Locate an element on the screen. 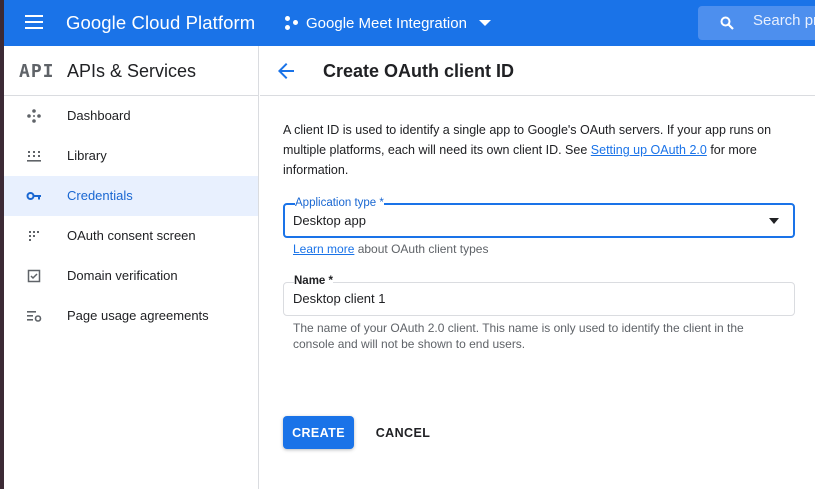 This screenshot has width=815, height=489. consent-icon is located at coordinates (34, 236).